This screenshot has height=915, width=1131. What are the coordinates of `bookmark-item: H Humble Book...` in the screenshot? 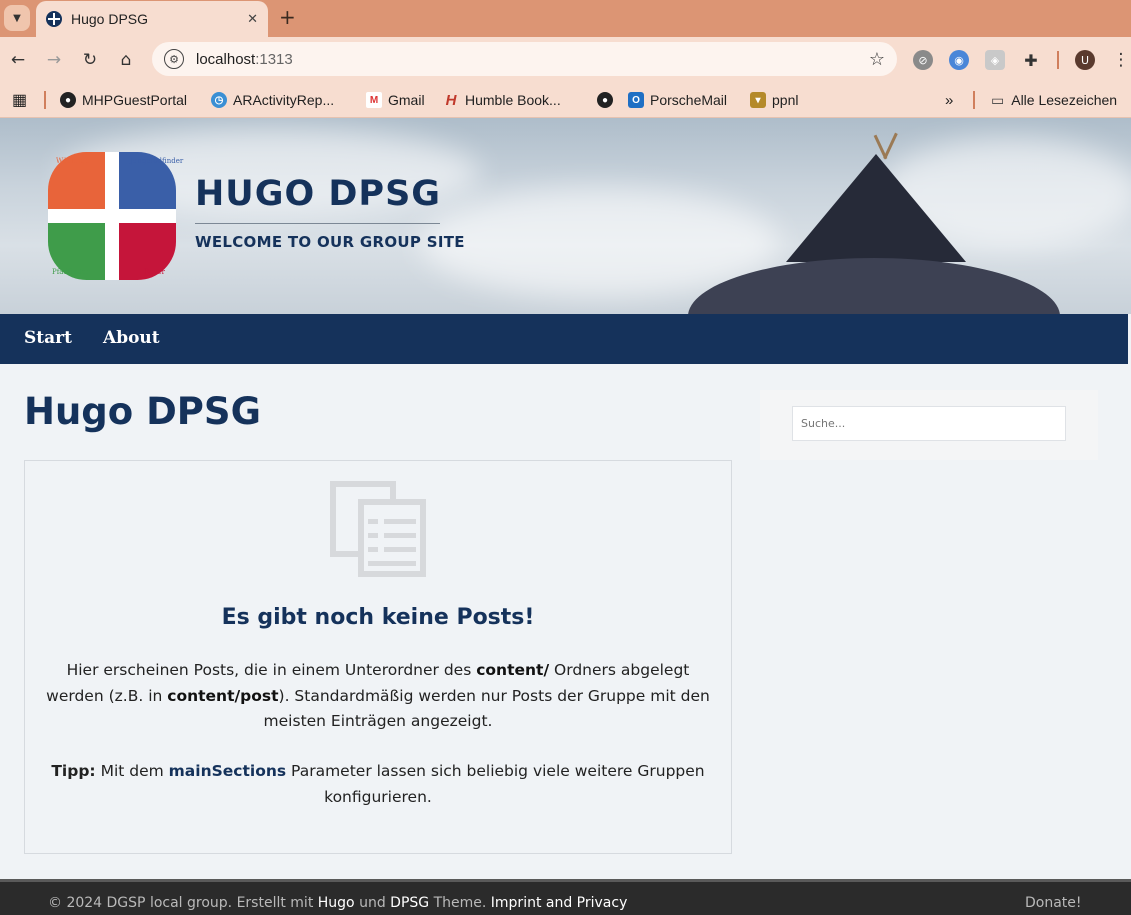 It's located at (502, 100).